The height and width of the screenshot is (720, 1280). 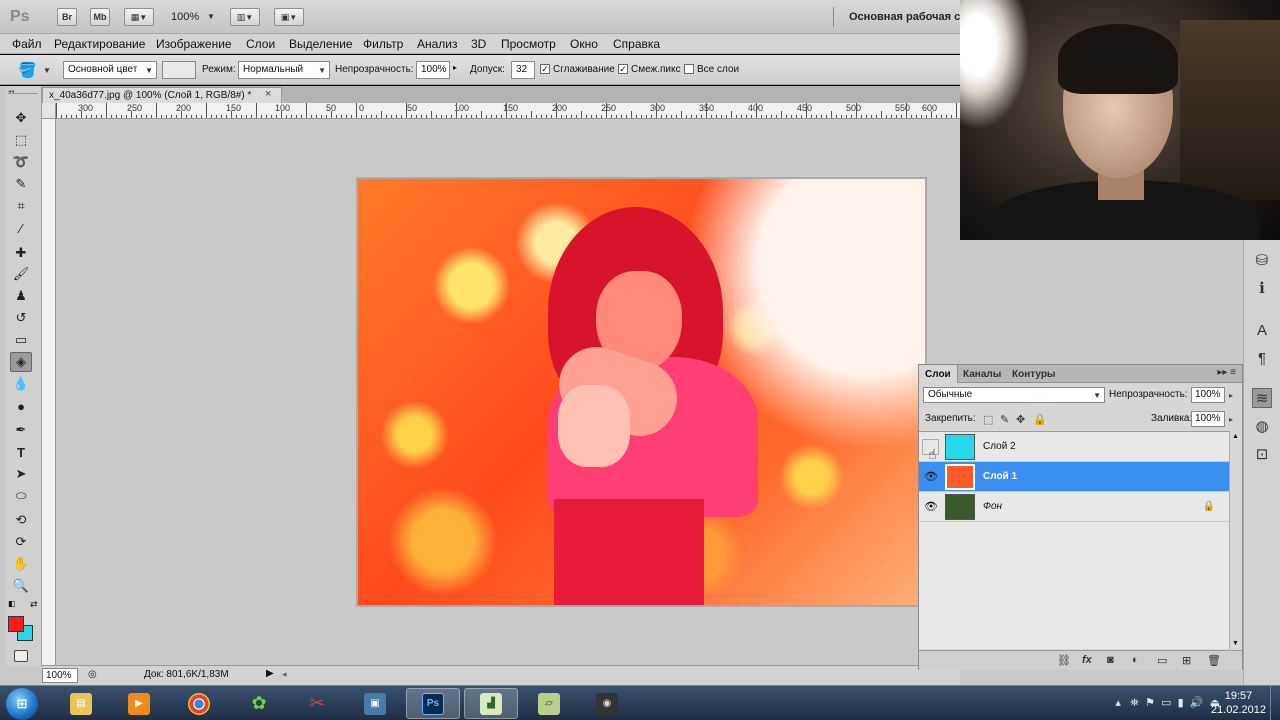 I want to click on taskbar-flower-app: ✿, so click(x=259, y=703).